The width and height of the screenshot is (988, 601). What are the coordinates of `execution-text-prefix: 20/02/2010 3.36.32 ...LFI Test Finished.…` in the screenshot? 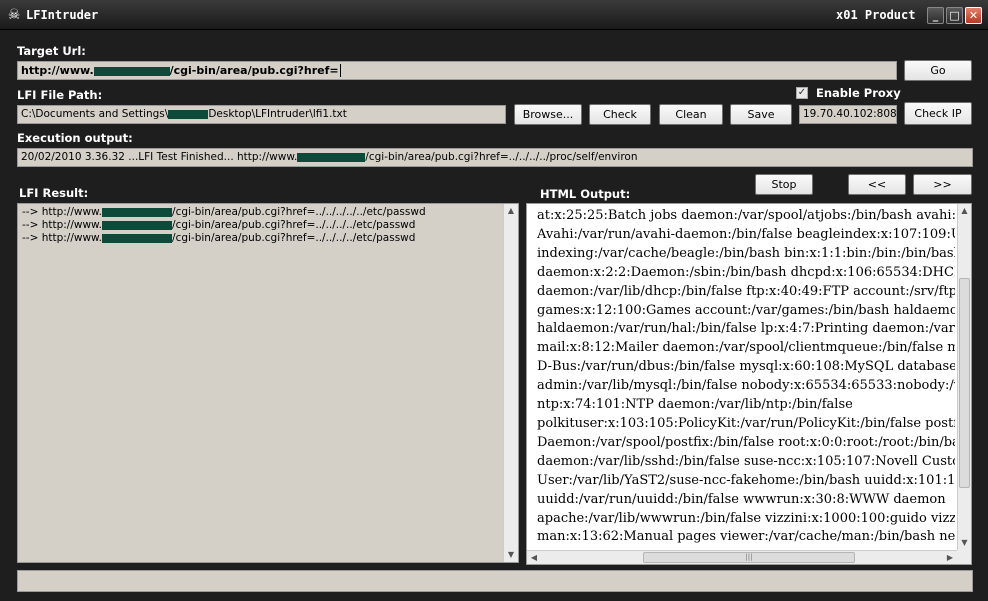 It's located at (159, 157).